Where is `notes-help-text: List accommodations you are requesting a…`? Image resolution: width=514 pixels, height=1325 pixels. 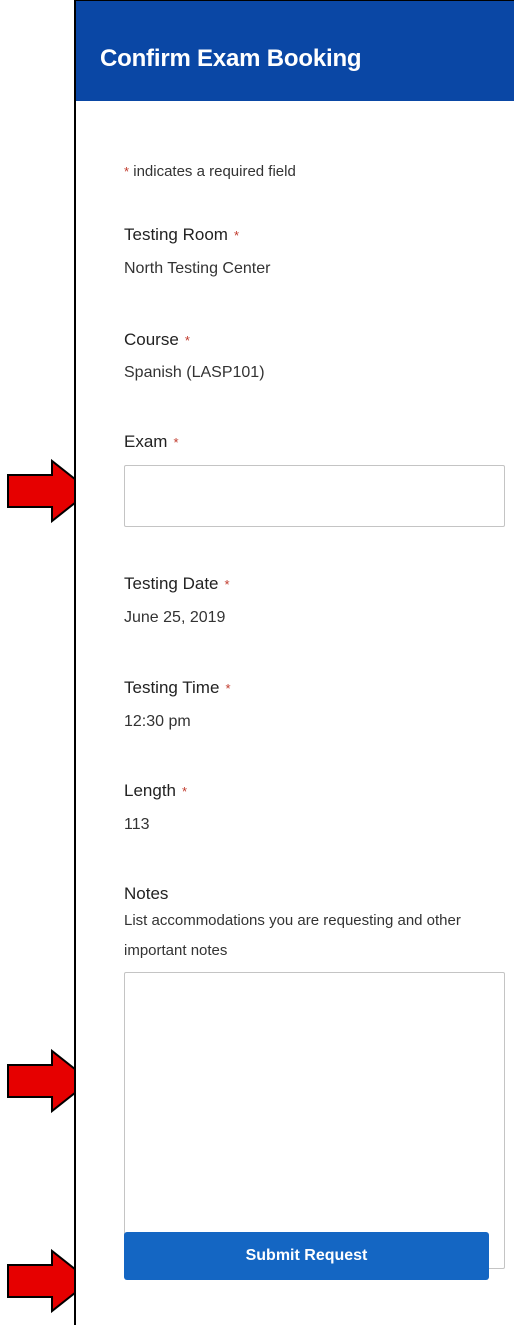 notes-help-text: List accommodations you are requesting a… is located at coordinates (292, 935).